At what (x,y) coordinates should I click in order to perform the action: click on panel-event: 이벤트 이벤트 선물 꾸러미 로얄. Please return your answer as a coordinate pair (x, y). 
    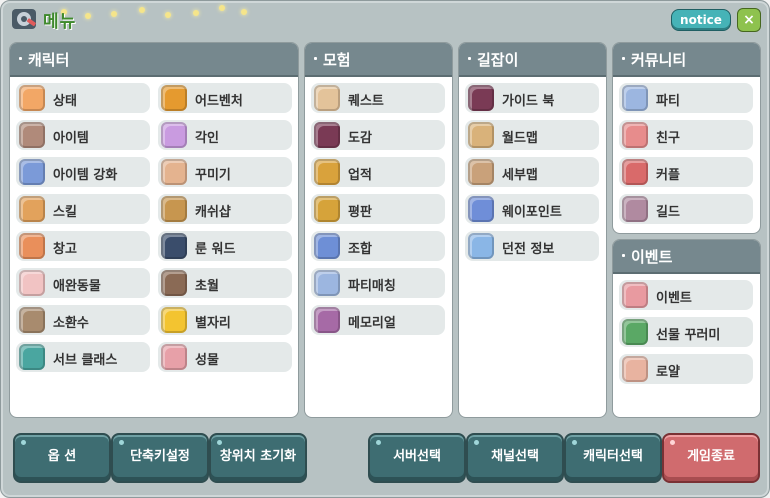
    Looking at the image, I should click on (686, 328).